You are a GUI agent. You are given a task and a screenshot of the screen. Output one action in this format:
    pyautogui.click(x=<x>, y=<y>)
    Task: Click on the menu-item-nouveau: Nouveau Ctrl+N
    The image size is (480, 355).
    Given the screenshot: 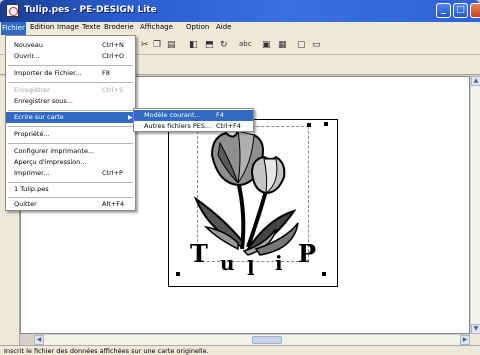 What is the action you would take?
    pyautogui.click(x=70, y=45)
    